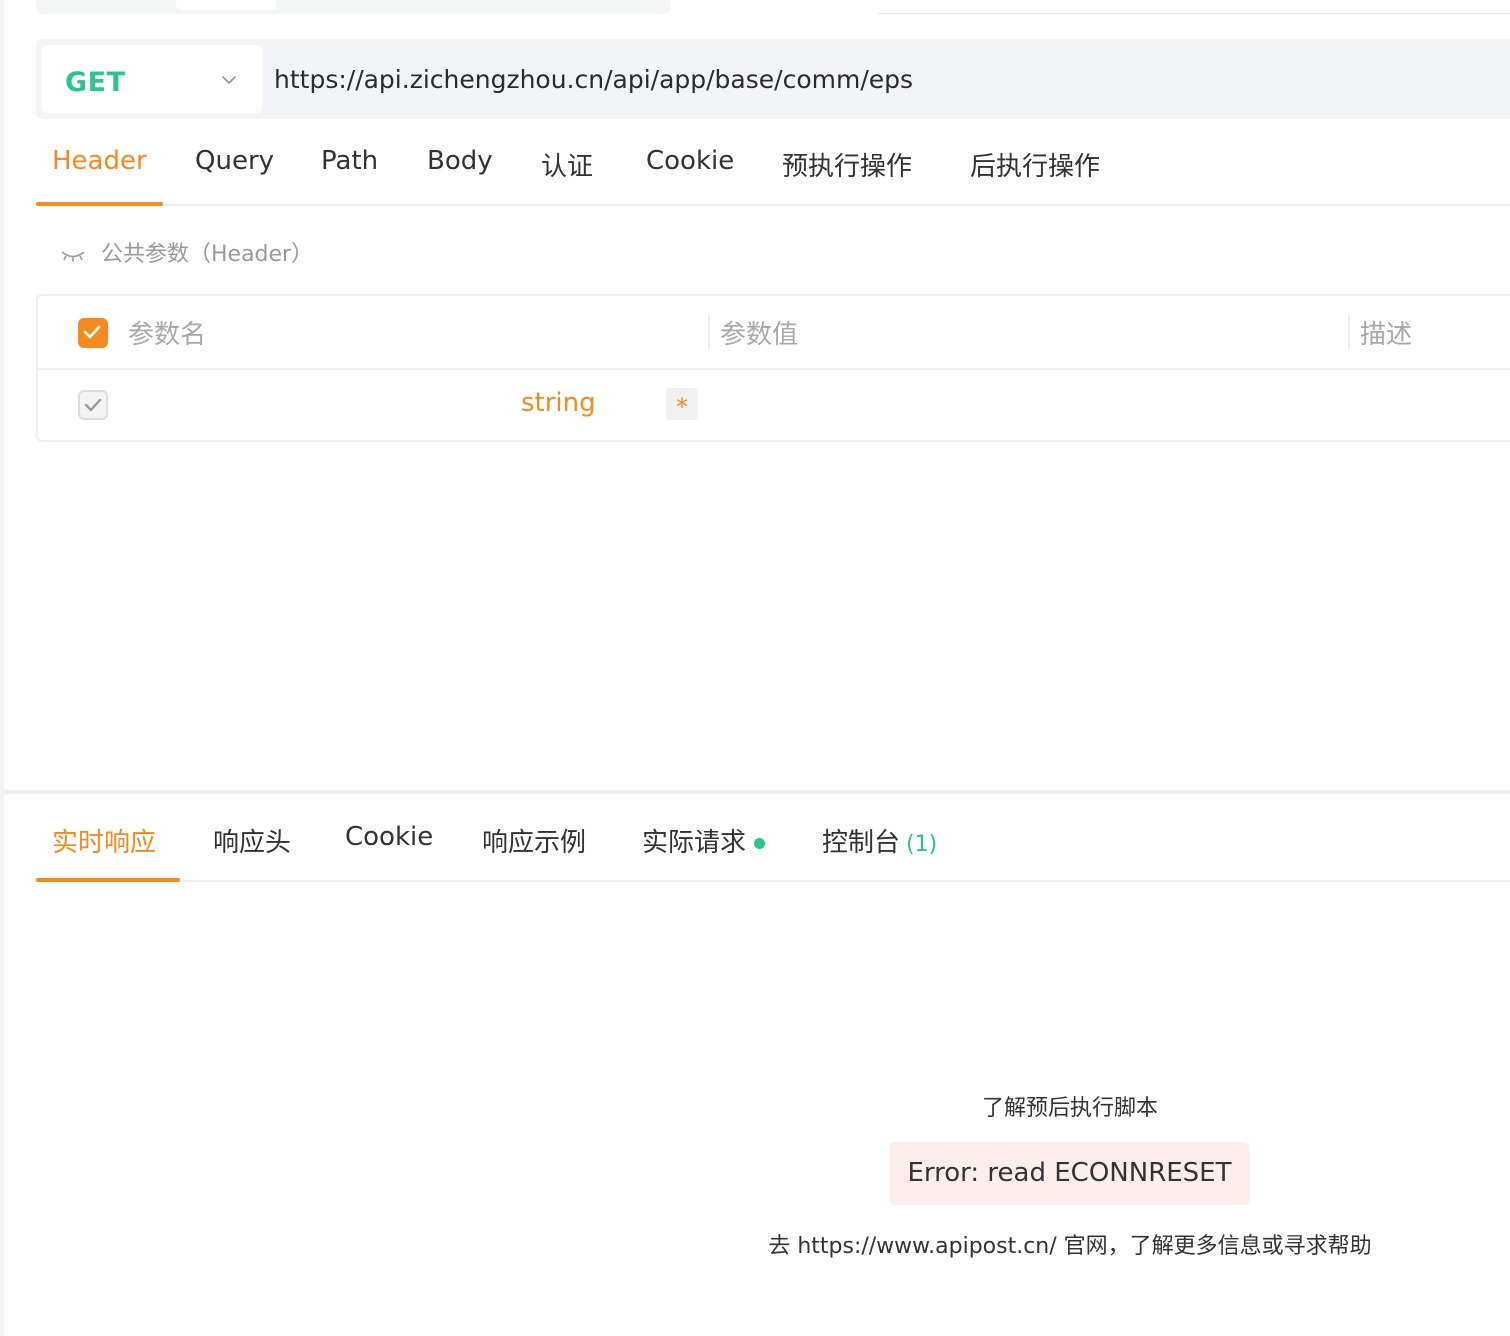 Image resolution: width=1510 pixels, height=1336 pixels. What do you see at coordinates (229, 80) in the screenshot?
I see `chevron-down-icon` at bounding box center [229, 80].